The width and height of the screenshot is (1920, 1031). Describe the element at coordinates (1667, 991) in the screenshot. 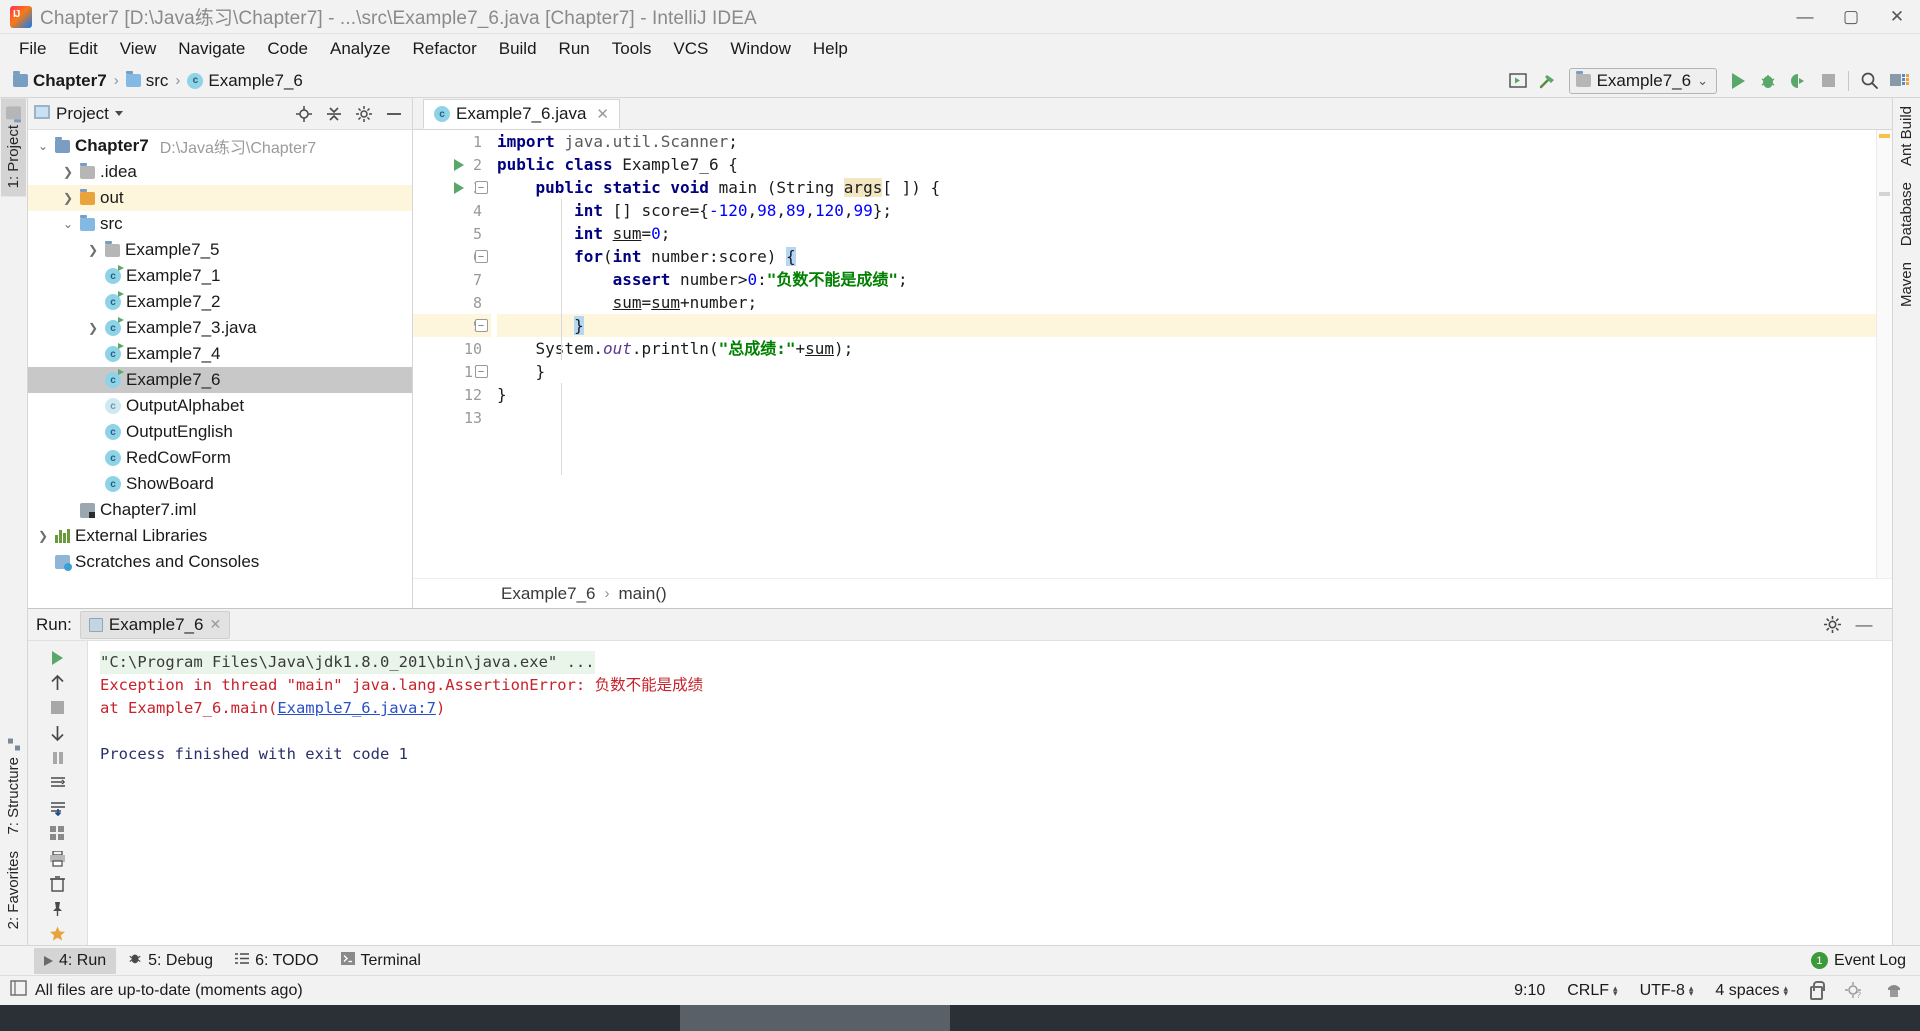

I see `encoding-selector: UTF-8 ▴ ▾` at that location.